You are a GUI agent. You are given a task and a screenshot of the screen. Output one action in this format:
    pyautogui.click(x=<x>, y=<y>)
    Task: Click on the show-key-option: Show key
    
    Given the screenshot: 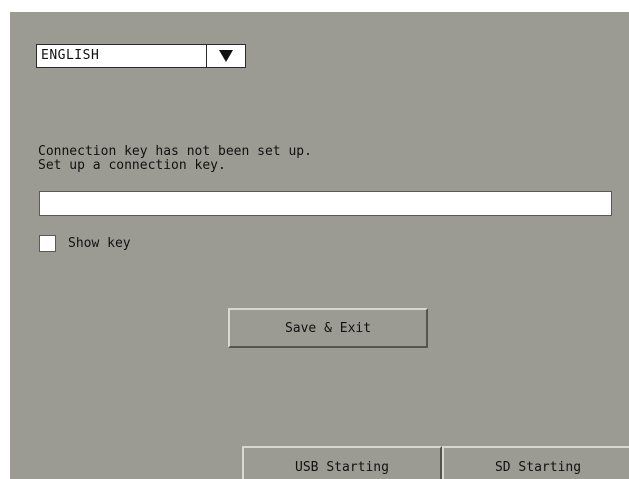 What is the action you would take?
    pyautogui.click(x=85, y=243)
    